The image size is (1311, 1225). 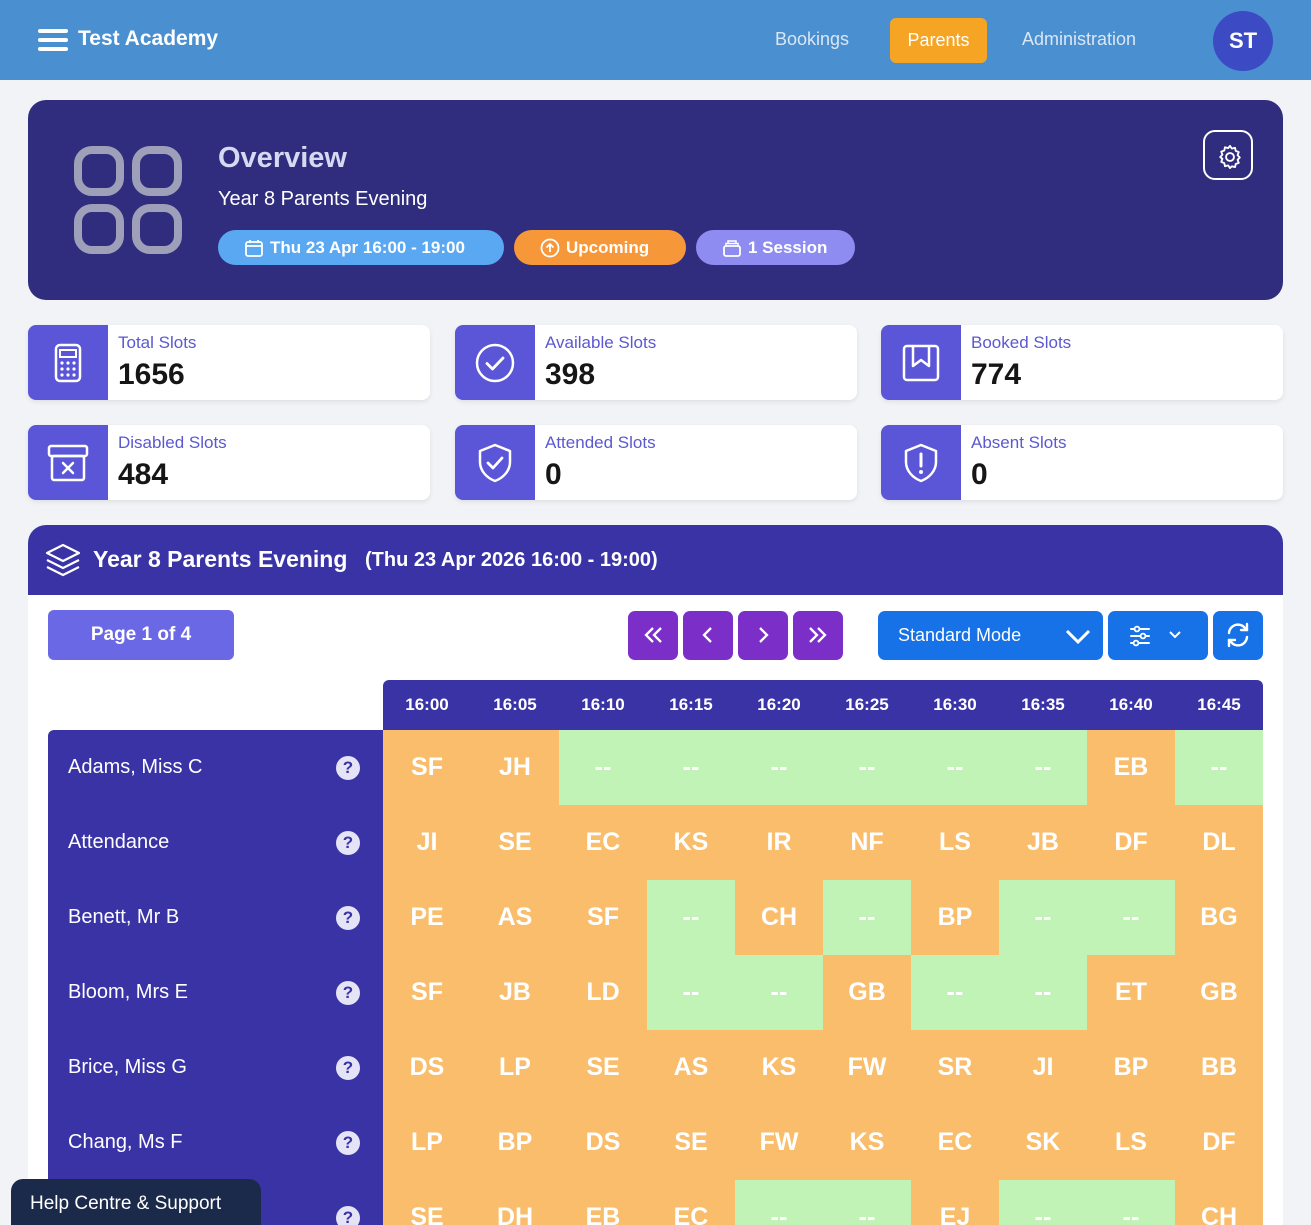 I want to click on help-centre-button: Help Centre & Support, so click(x=136, y=1202).